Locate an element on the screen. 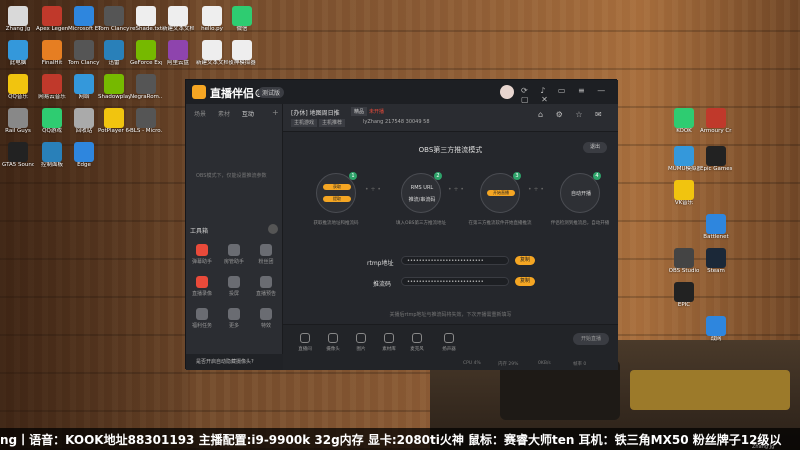  desktop-icon: GeForce Experience is located at coordinates (146, 53).